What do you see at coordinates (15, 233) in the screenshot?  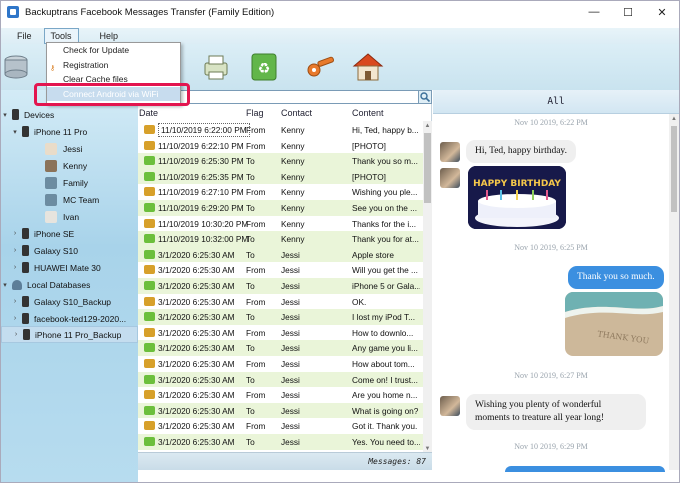 I see `expand-icon: ›` at bounding box center [15, 233].